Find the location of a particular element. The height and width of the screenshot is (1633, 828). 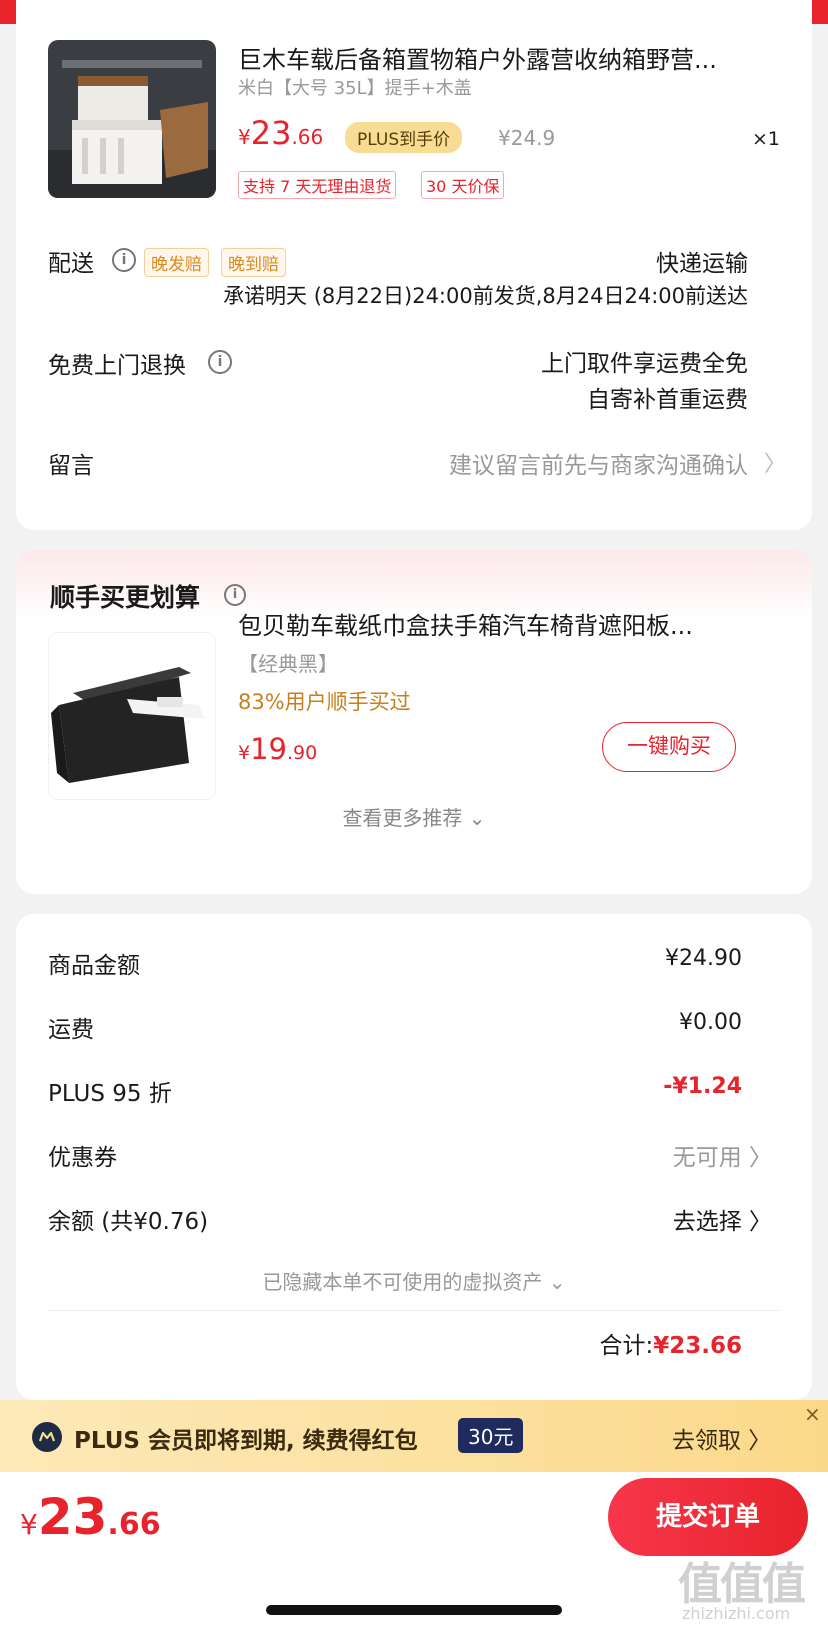

addon-price-decimal: .90 is located at coordinates (302, 753).